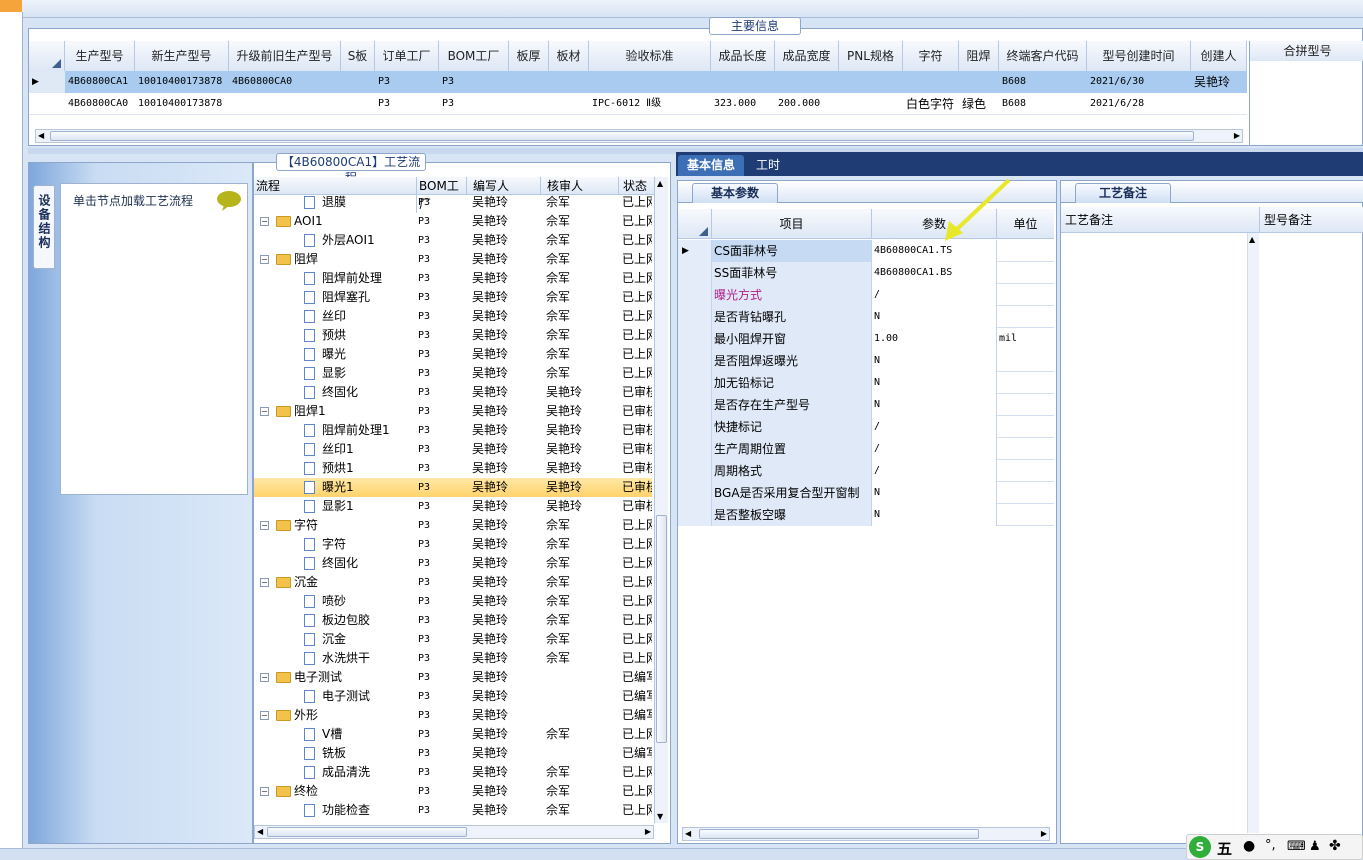  What do you see at coordinates (866, 471) in the screenshot?
I see `param-row: 周期格式 /` at bounding box center [866, 471].